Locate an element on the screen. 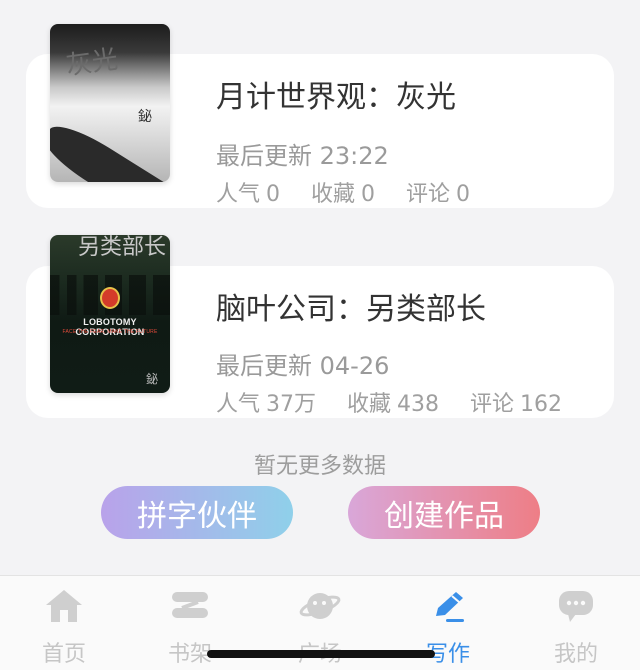 The height and width of the screenshot is (670, 640). cover-title-art: 灰光 is located at coordinates (92, 63).